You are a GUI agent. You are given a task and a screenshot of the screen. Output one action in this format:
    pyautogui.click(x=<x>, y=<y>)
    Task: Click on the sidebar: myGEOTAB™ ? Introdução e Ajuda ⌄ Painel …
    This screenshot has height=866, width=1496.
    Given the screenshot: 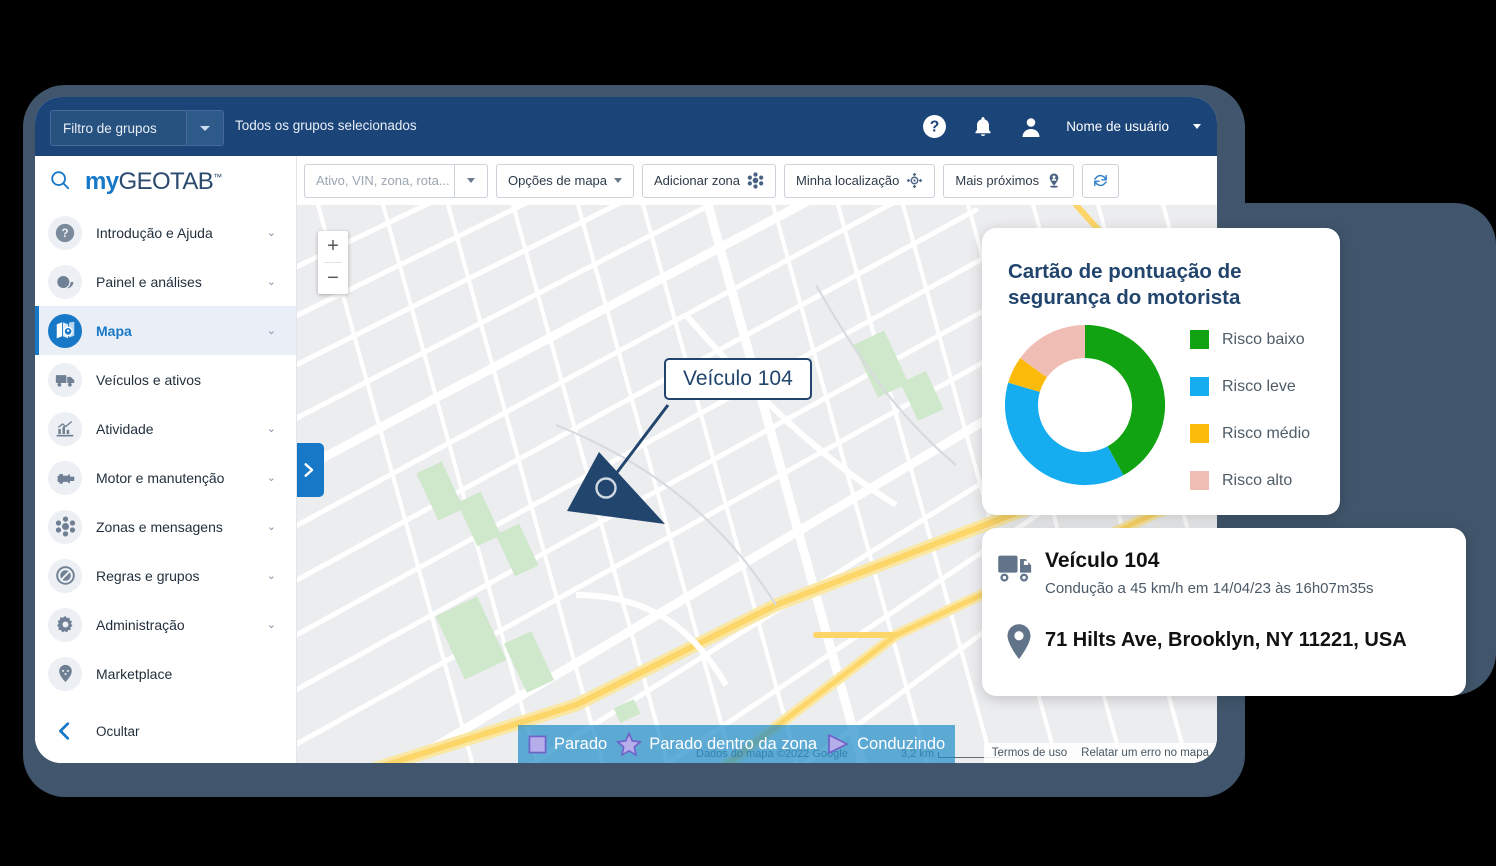 What is the action you would take?
    pyautogui.click(x=166, y=459)
    